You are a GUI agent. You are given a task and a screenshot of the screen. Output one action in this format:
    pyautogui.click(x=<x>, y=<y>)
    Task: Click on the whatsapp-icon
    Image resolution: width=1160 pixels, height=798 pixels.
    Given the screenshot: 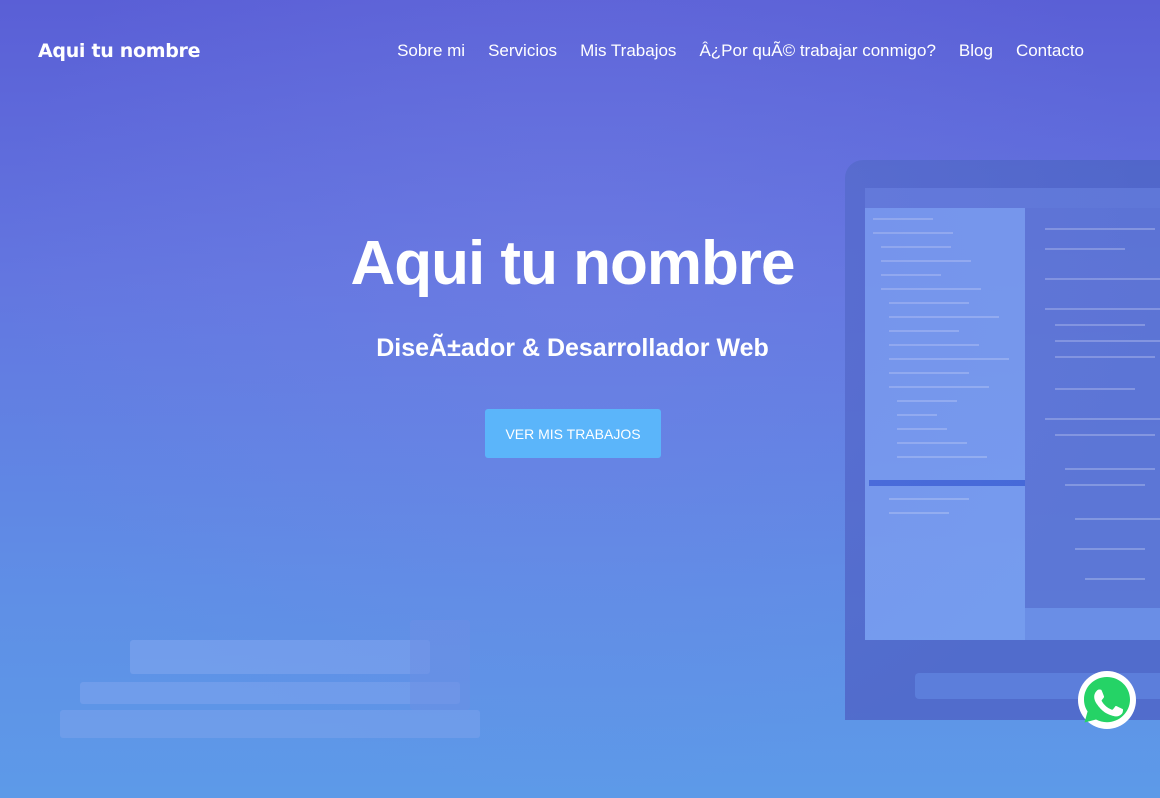 What is the action you would take?
    pyautogui.click(x=1107, y=700)
    